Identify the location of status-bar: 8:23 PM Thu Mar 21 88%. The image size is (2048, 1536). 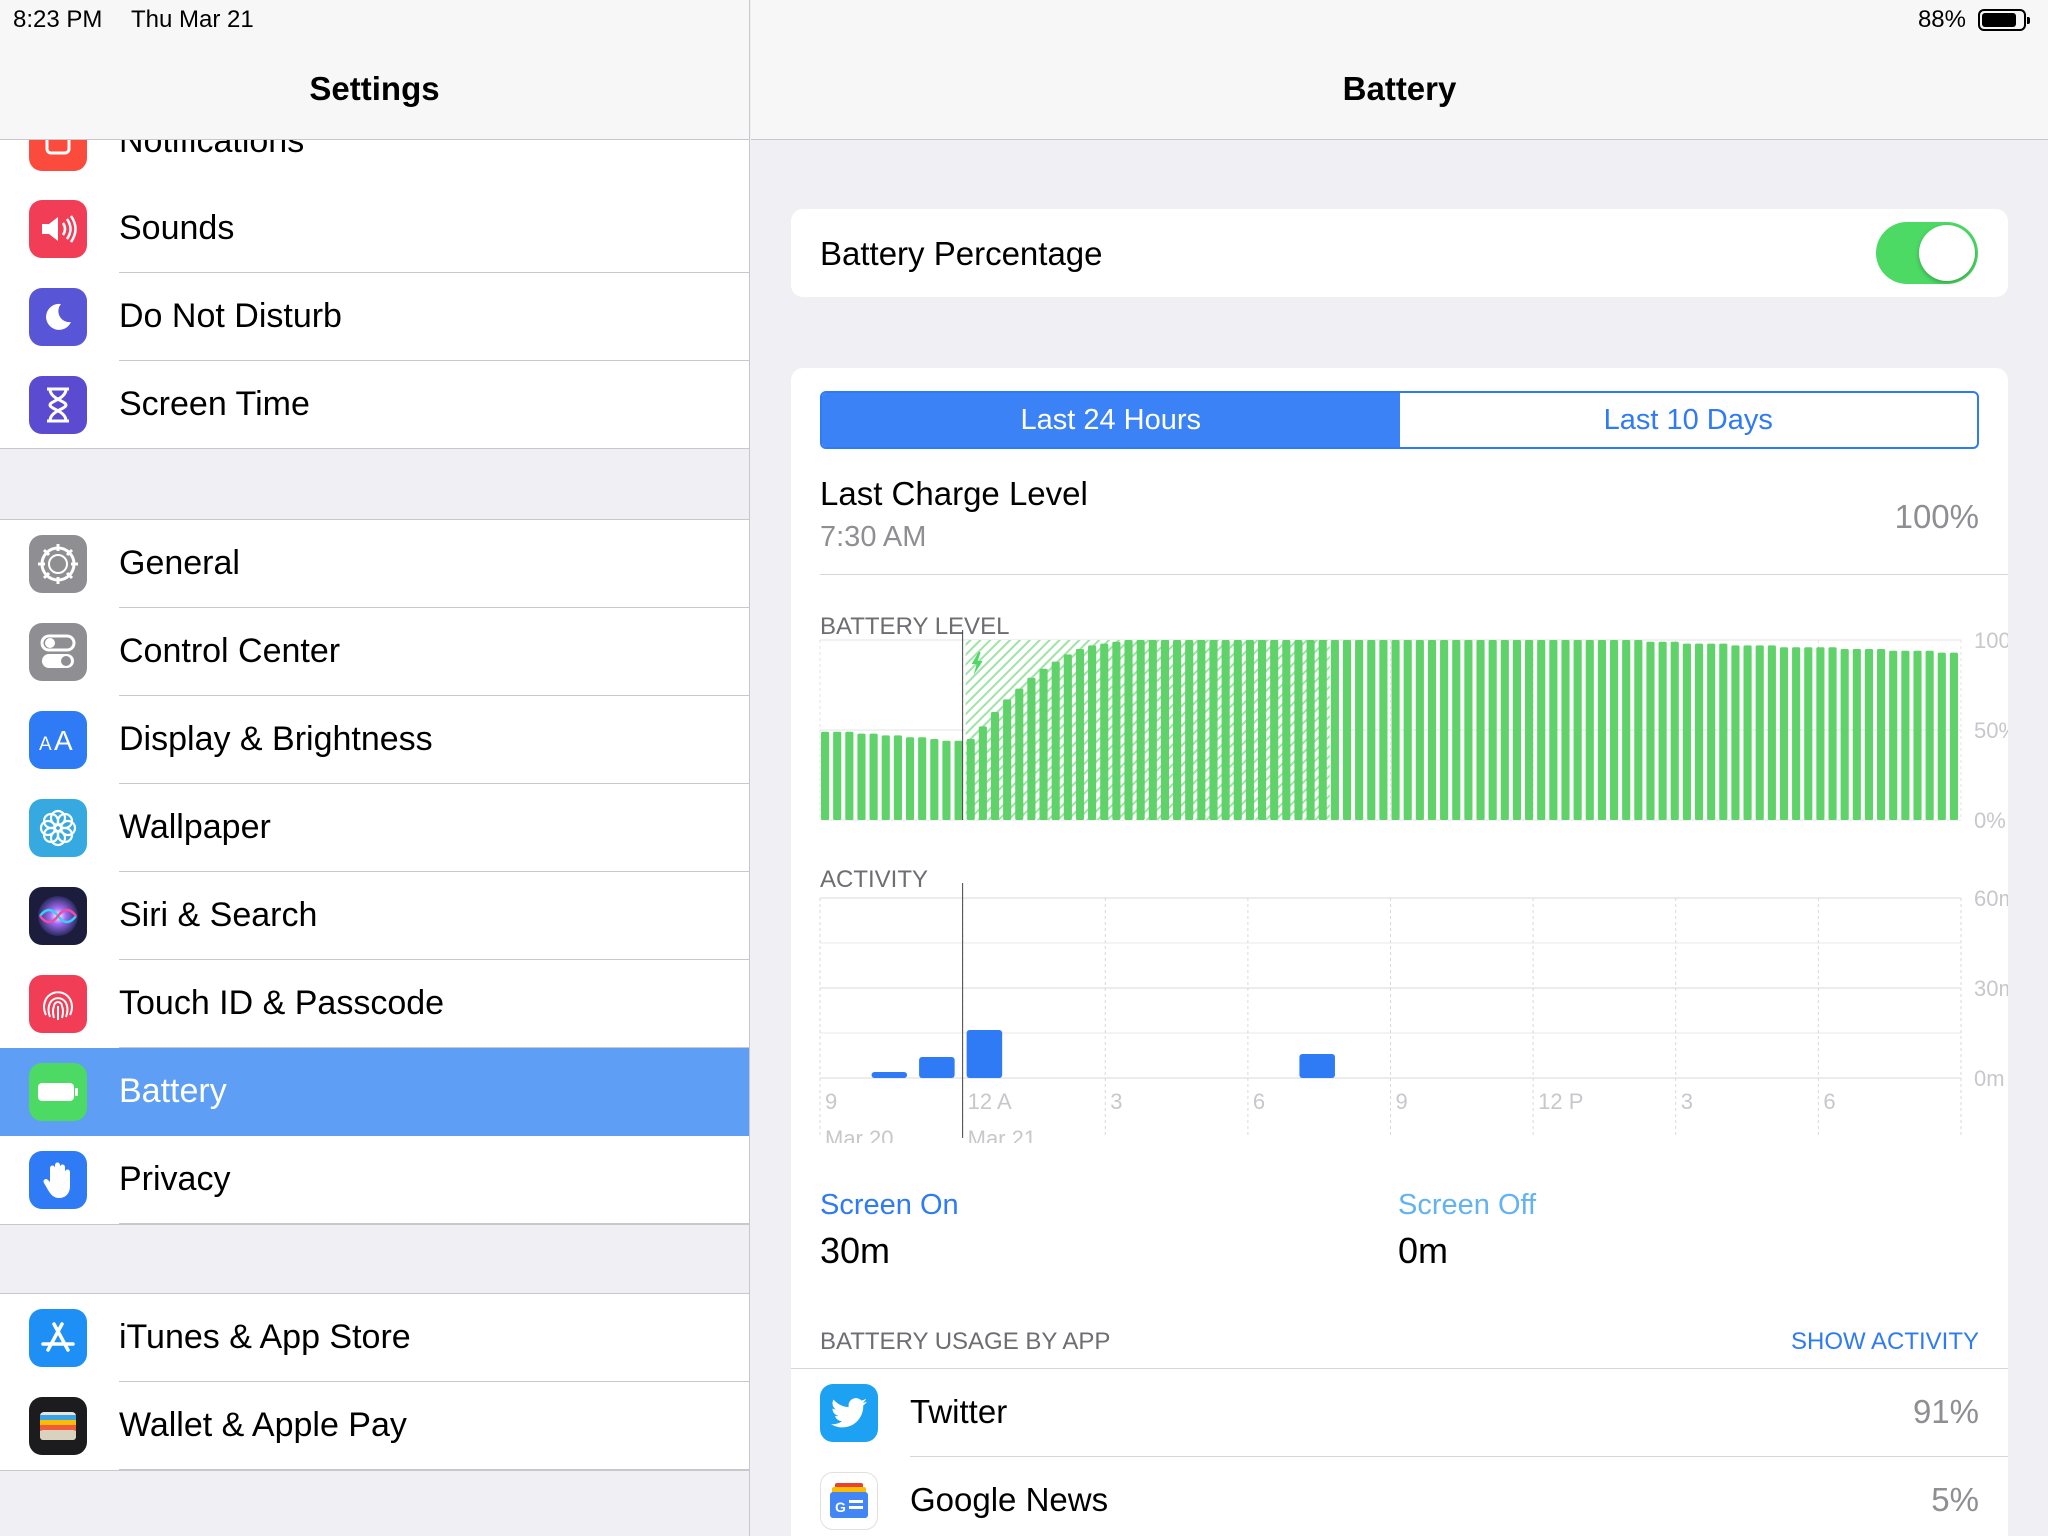
(1024, 20).